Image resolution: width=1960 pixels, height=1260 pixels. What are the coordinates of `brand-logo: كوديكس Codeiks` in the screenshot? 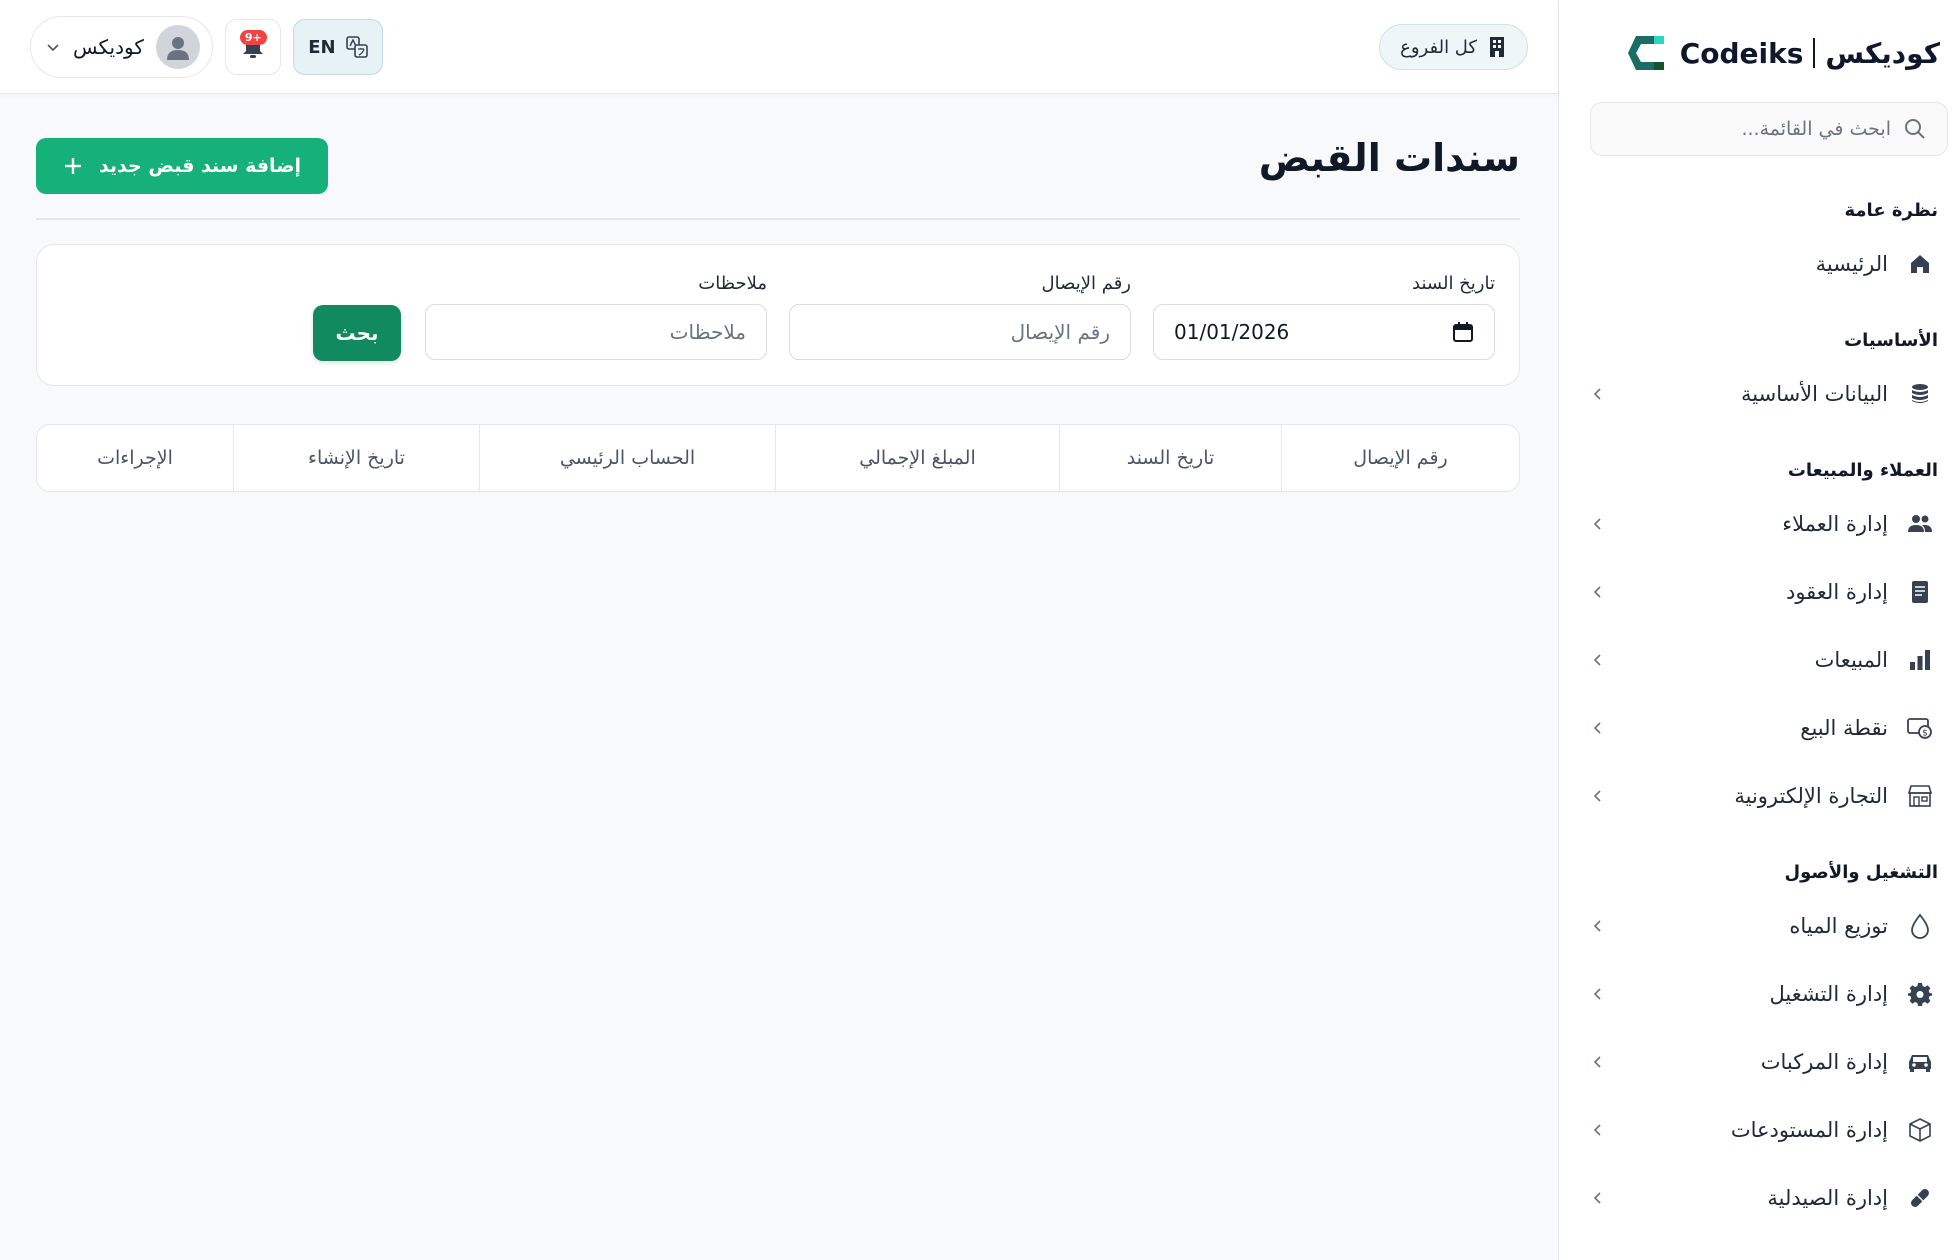 It's located at (1782, 53).